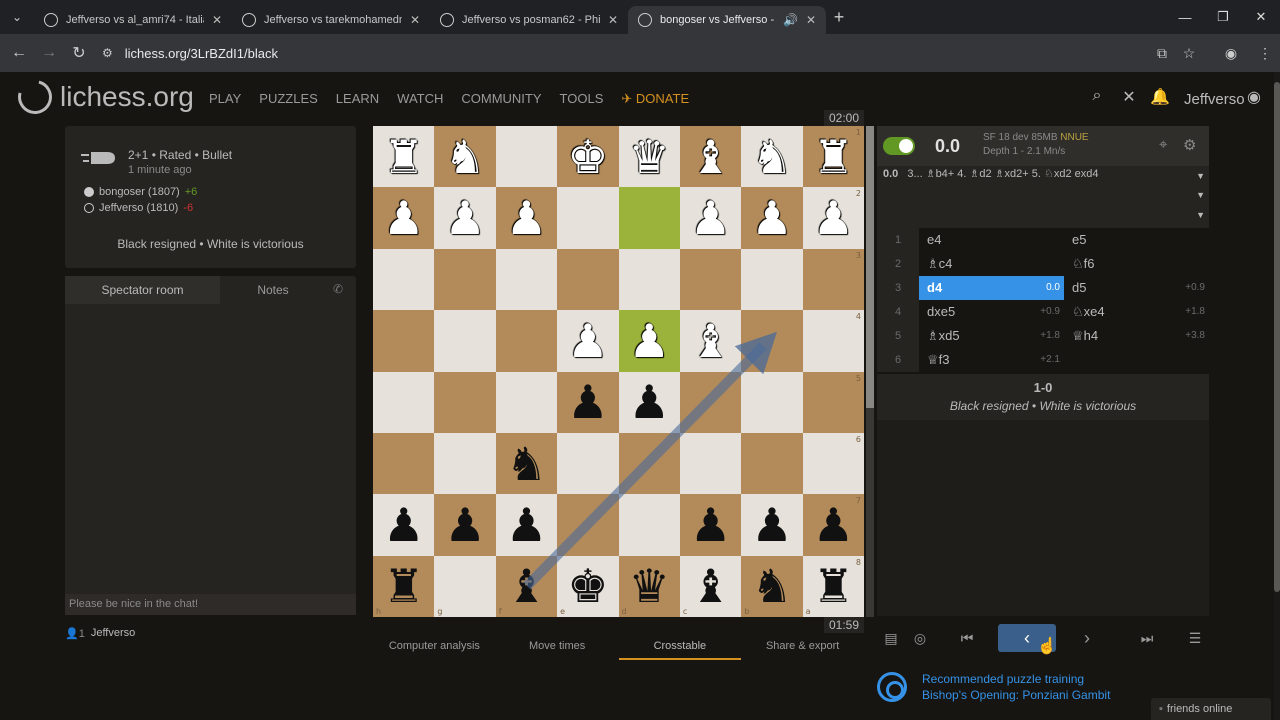 The width and height of the screenshot is (1280, 720). What do you see at coordinates (727, 20) in the screenshot?
I see `browser-tab-active: bongoser vs Jeffverso - Bish 🔊 ✕` at bounding box center [727, 20].